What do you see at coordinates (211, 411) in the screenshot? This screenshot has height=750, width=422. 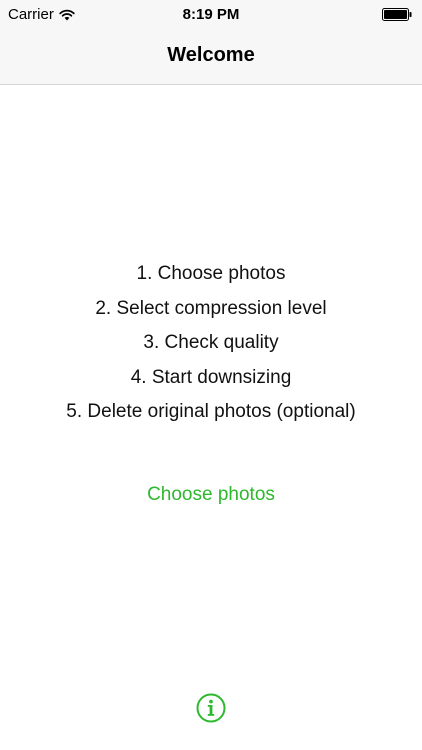 I see `instruction-step-5: 5. Delete original photos (optional)` at bounding box center [211, 411].